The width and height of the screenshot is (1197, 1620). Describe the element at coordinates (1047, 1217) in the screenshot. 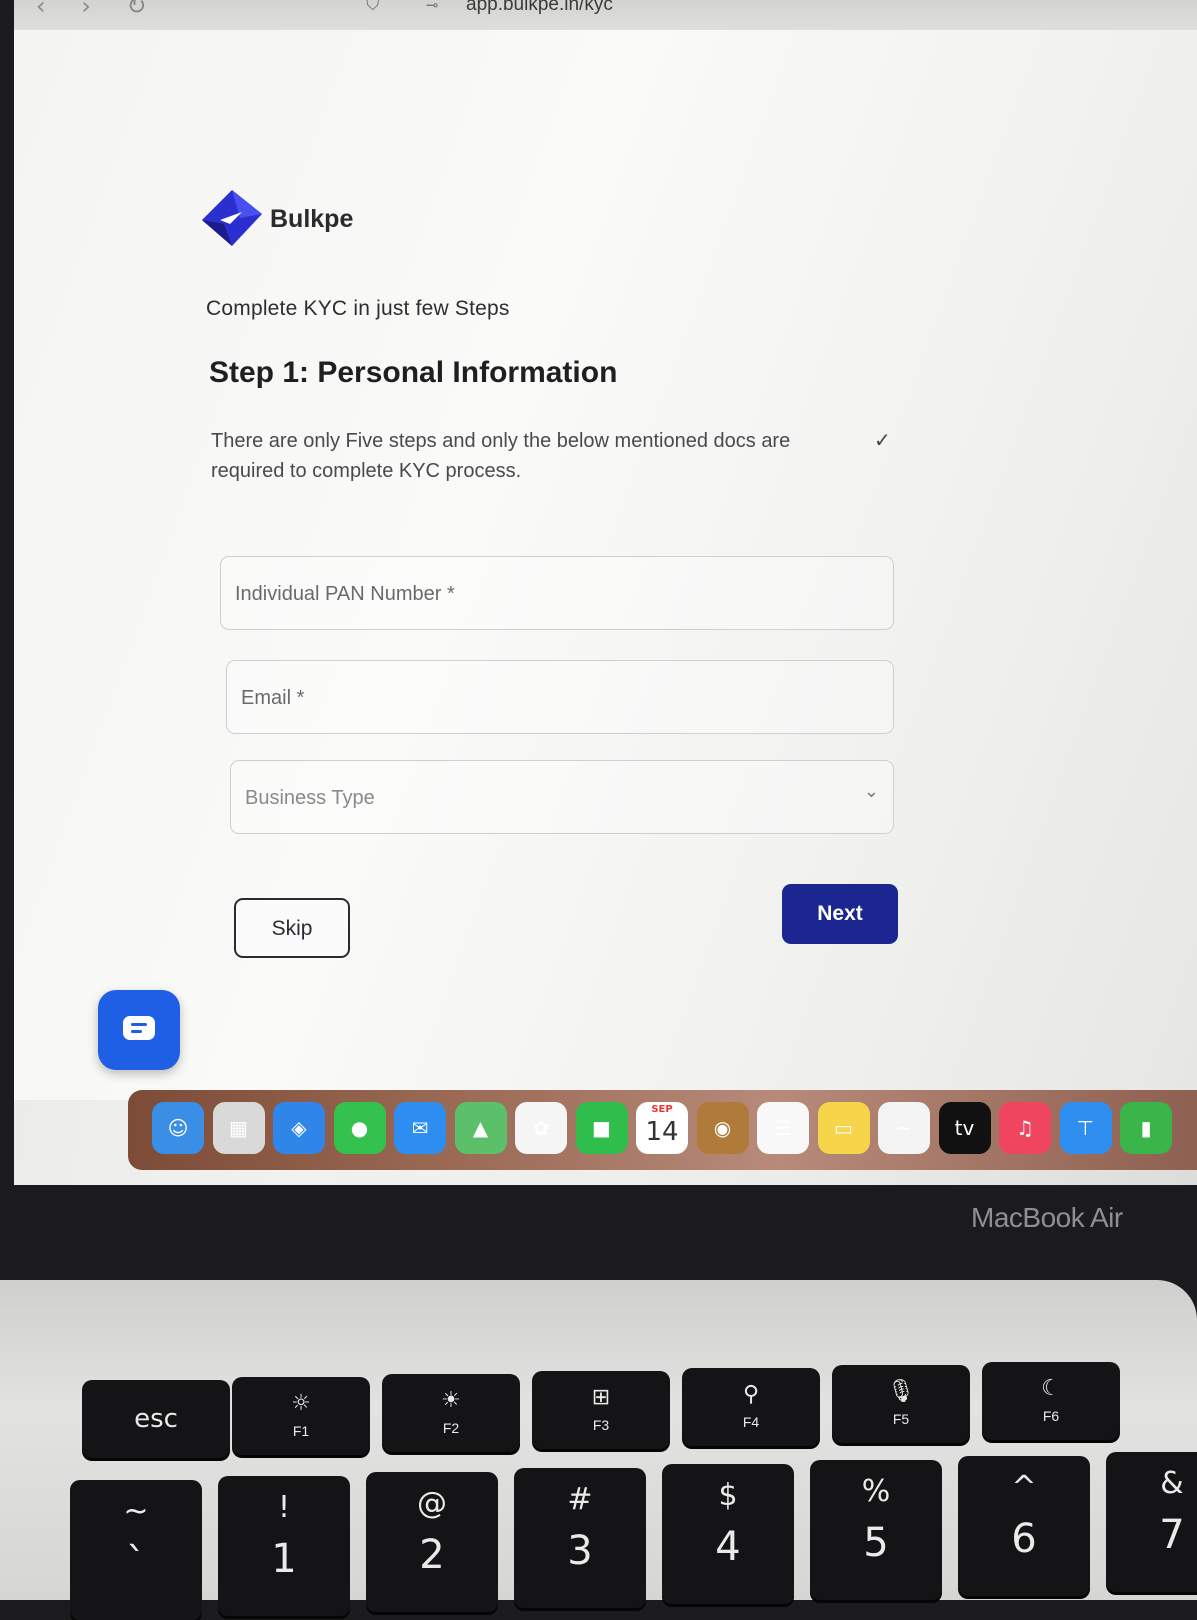

I see `device-label: MacBook Air` at that location.